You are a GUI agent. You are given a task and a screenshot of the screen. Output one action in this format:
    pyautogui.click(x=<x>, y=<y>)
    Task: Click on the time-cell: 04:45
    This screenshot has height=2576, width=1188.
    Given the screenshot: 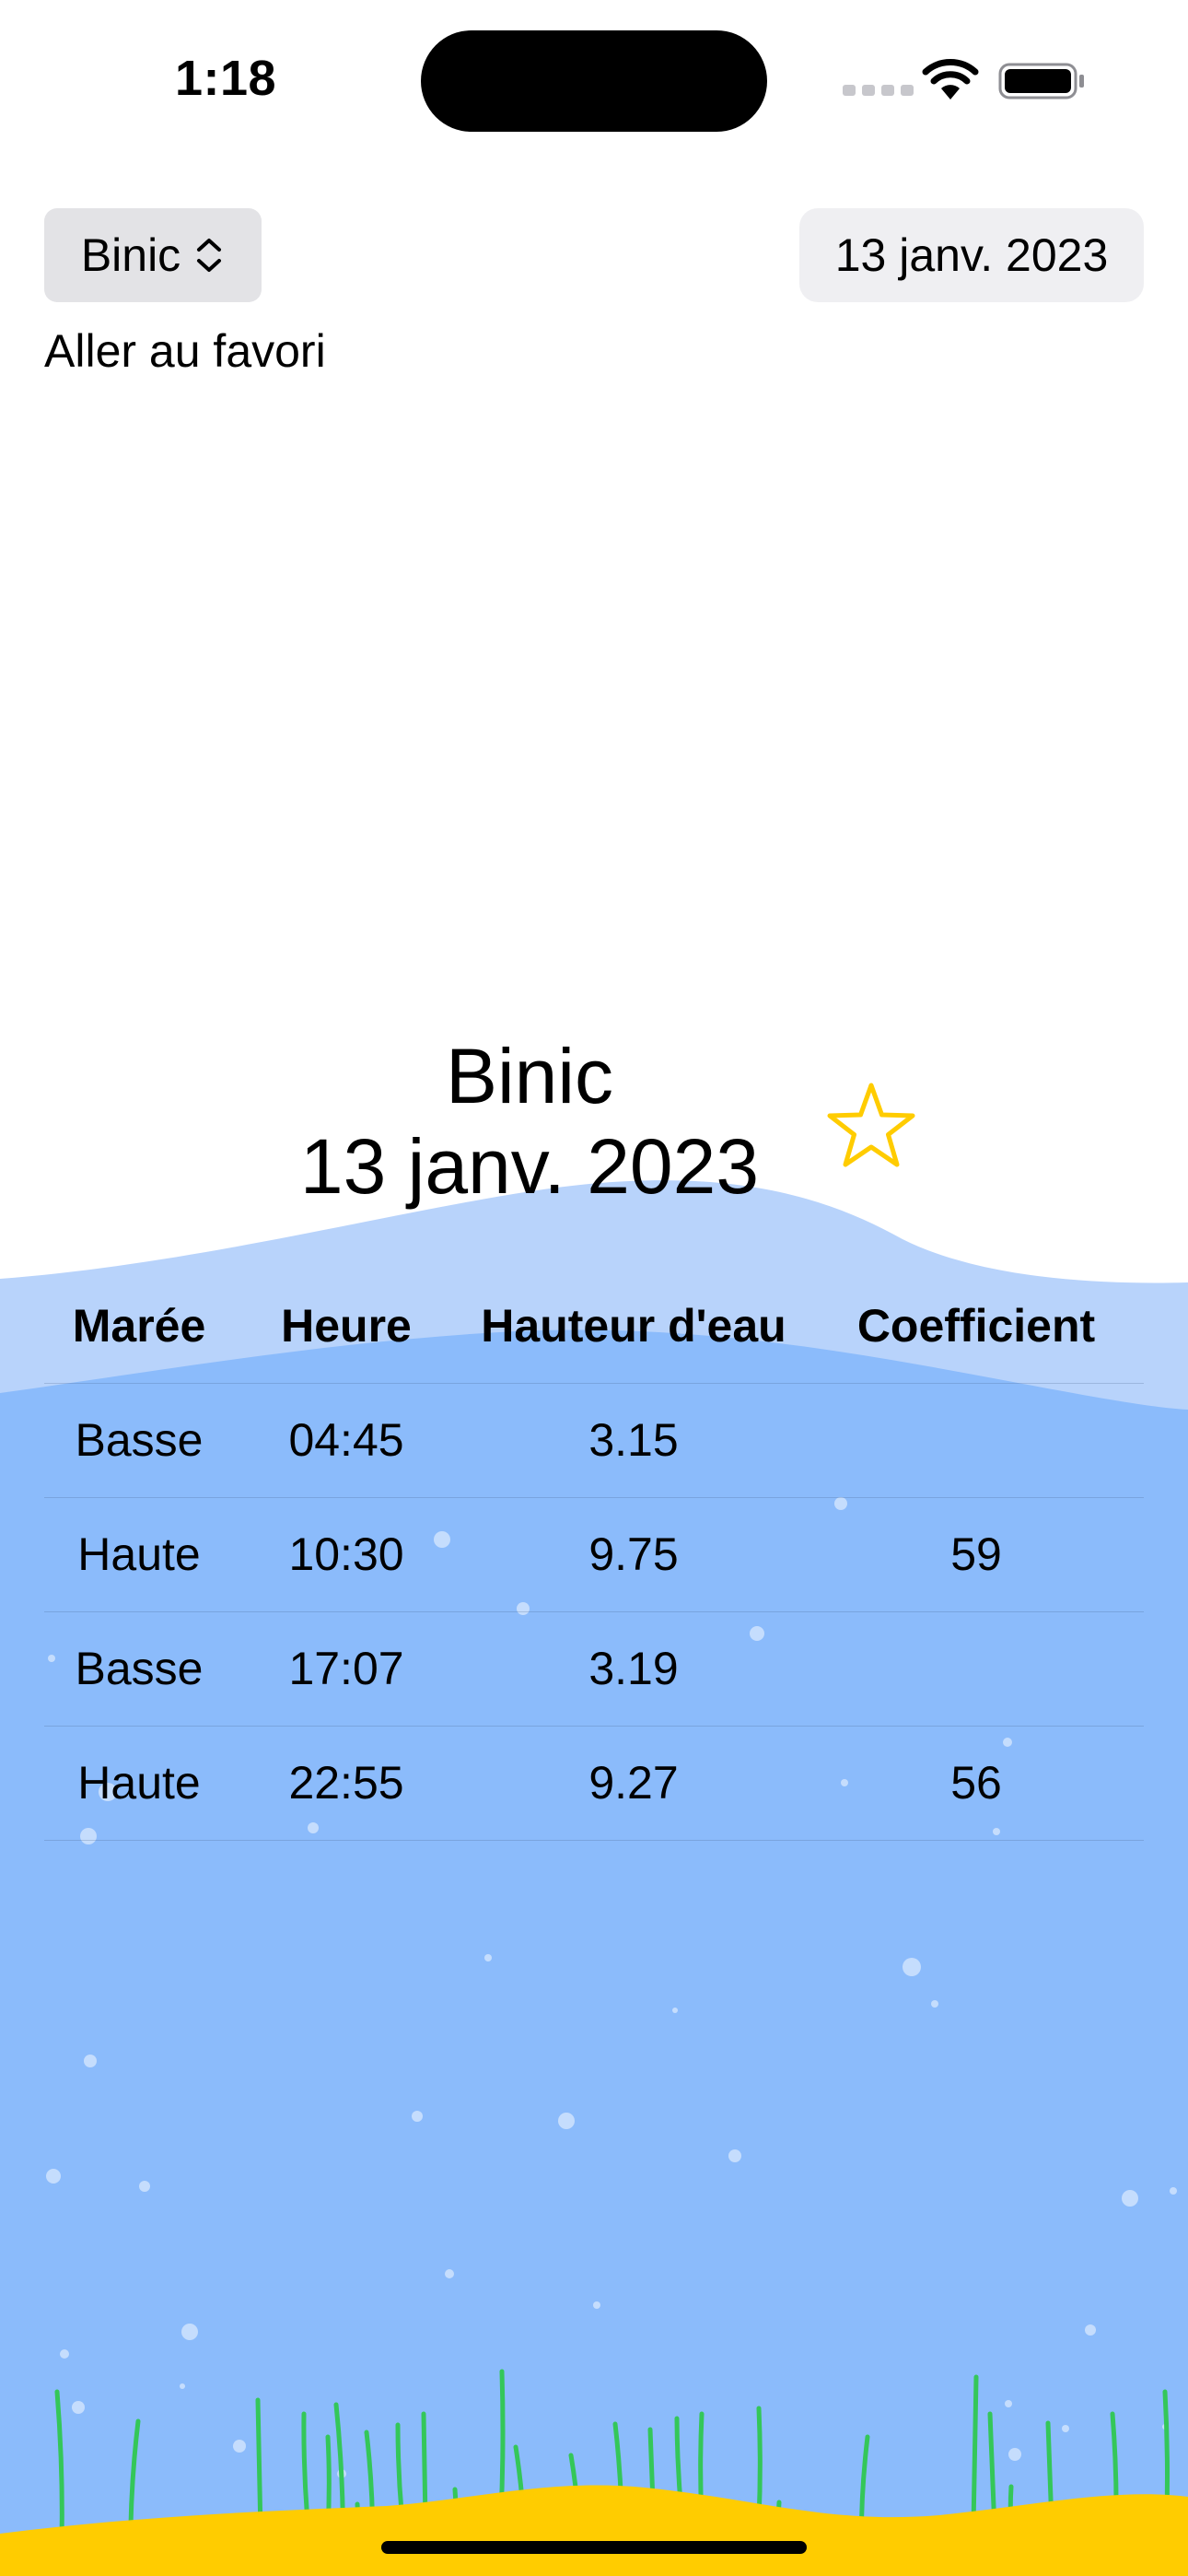 What is the action you would take?
    pyautogui.click(x=346, y=1440)
    